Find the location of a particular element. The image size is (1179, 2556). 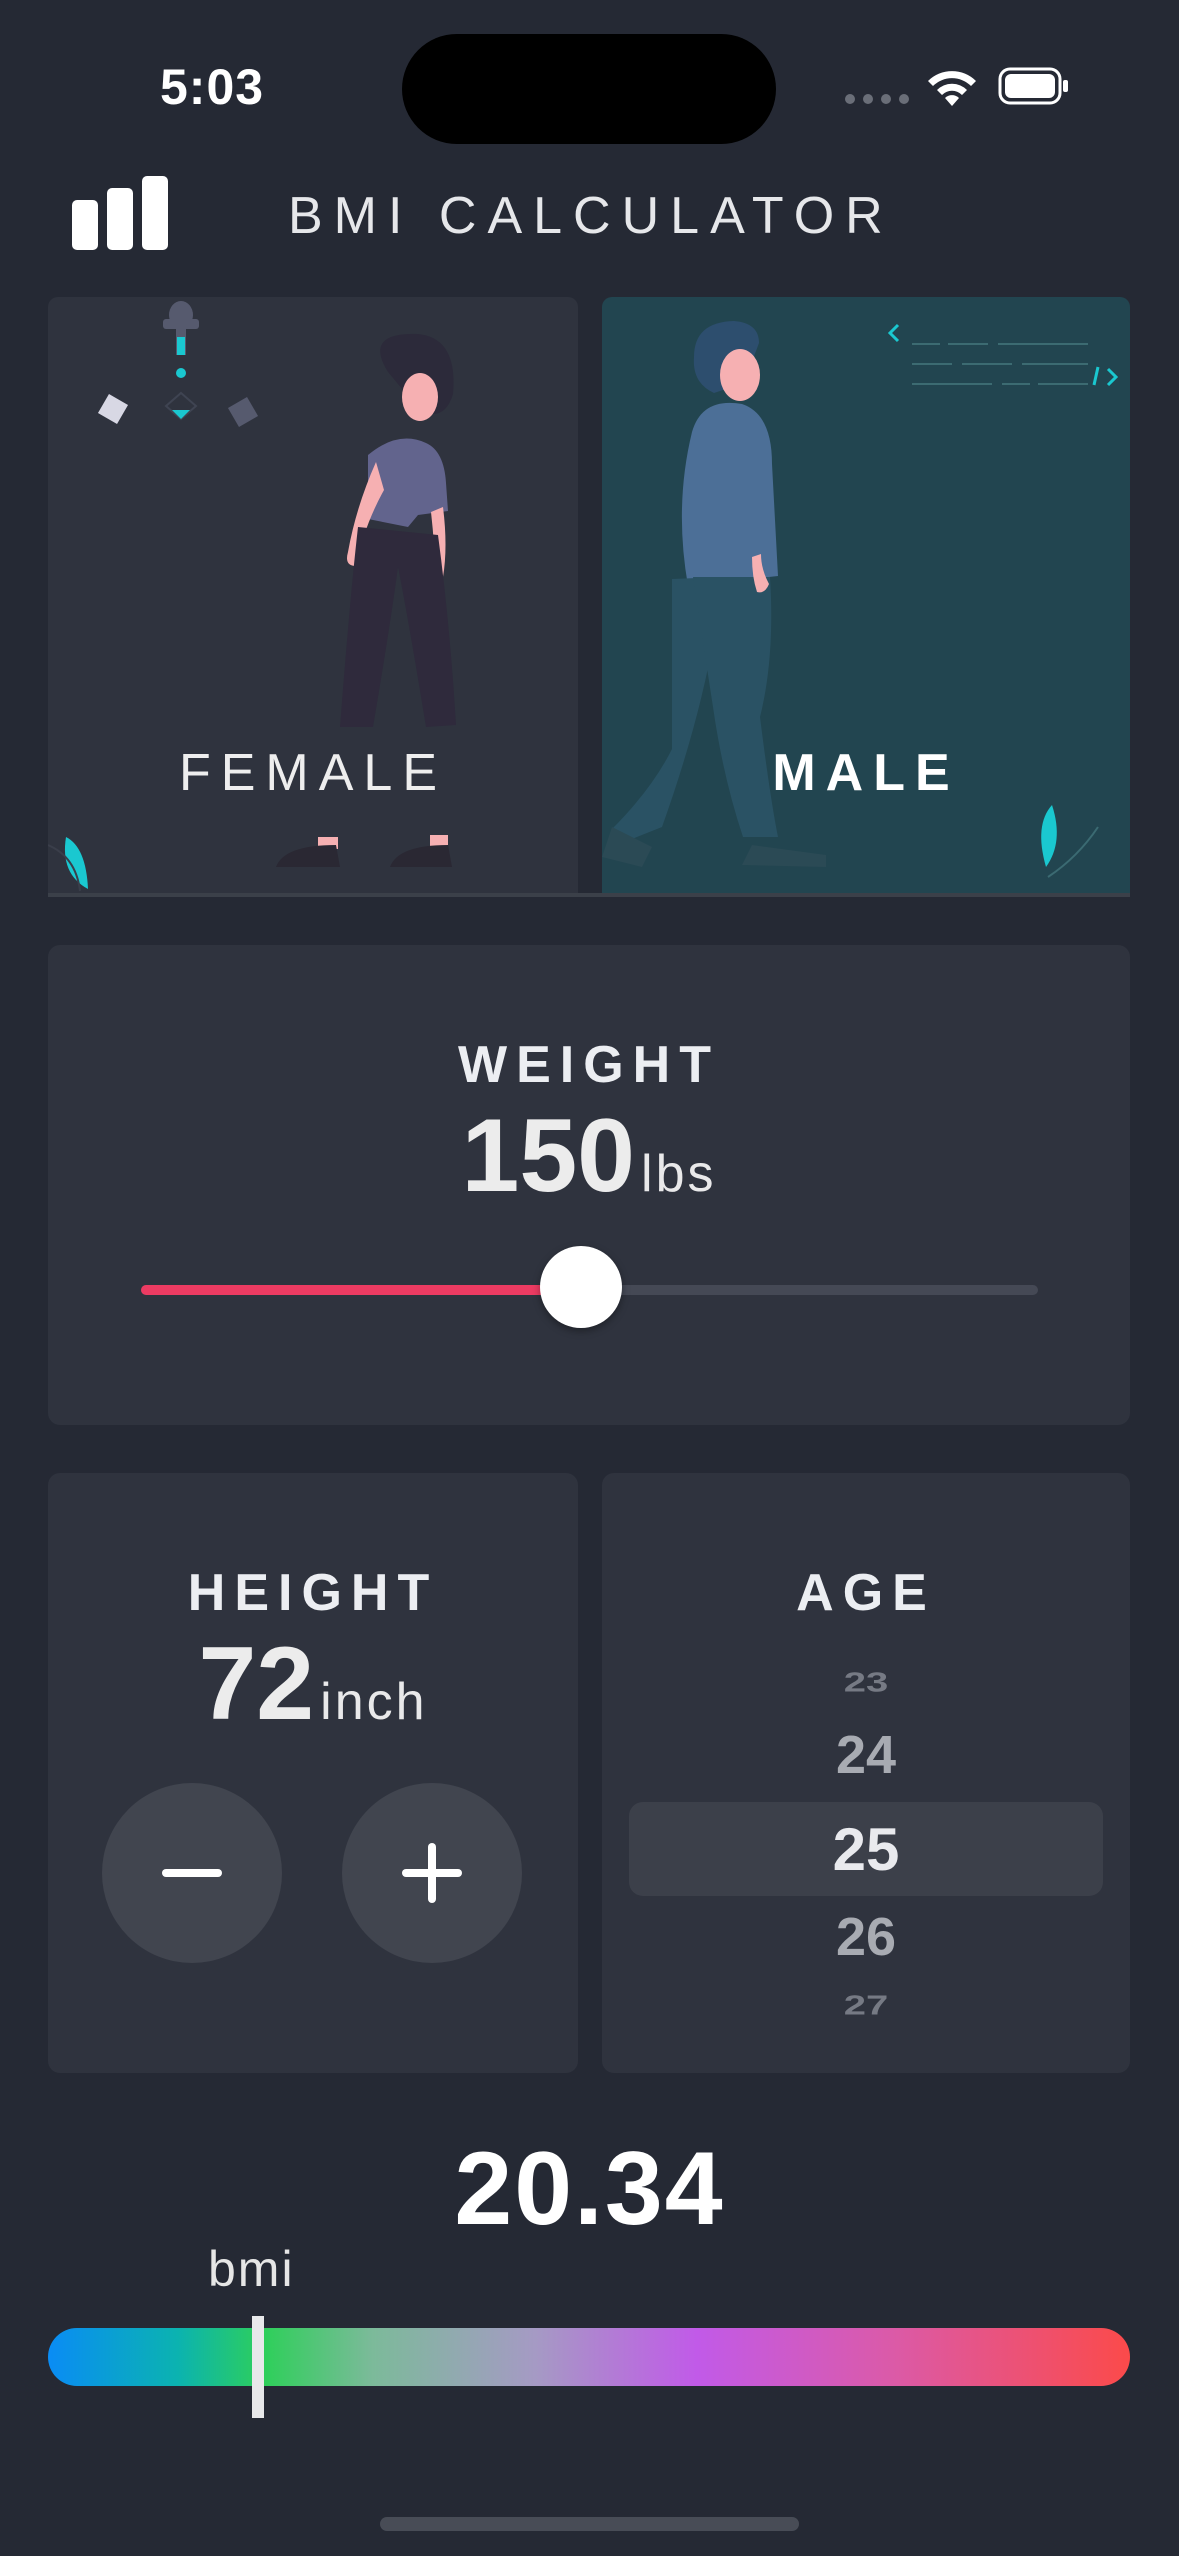

weight-slider-thumb is located at coordinates (580, 1287).